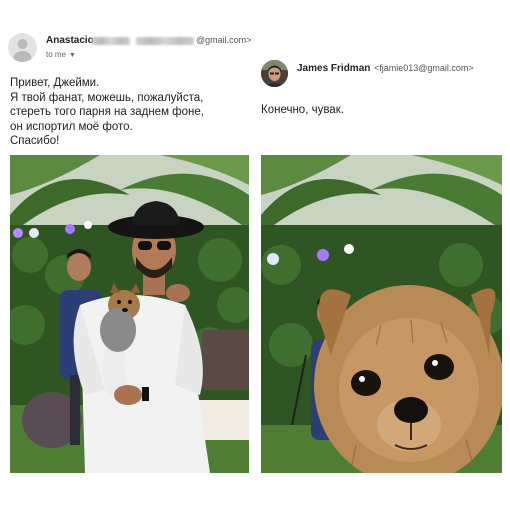 The height and width of the screenshot is (510, 510). Describe the element at coordinates (408, 379) in the screenshot. I see `yorkie-dog-face-closeup` at that location.